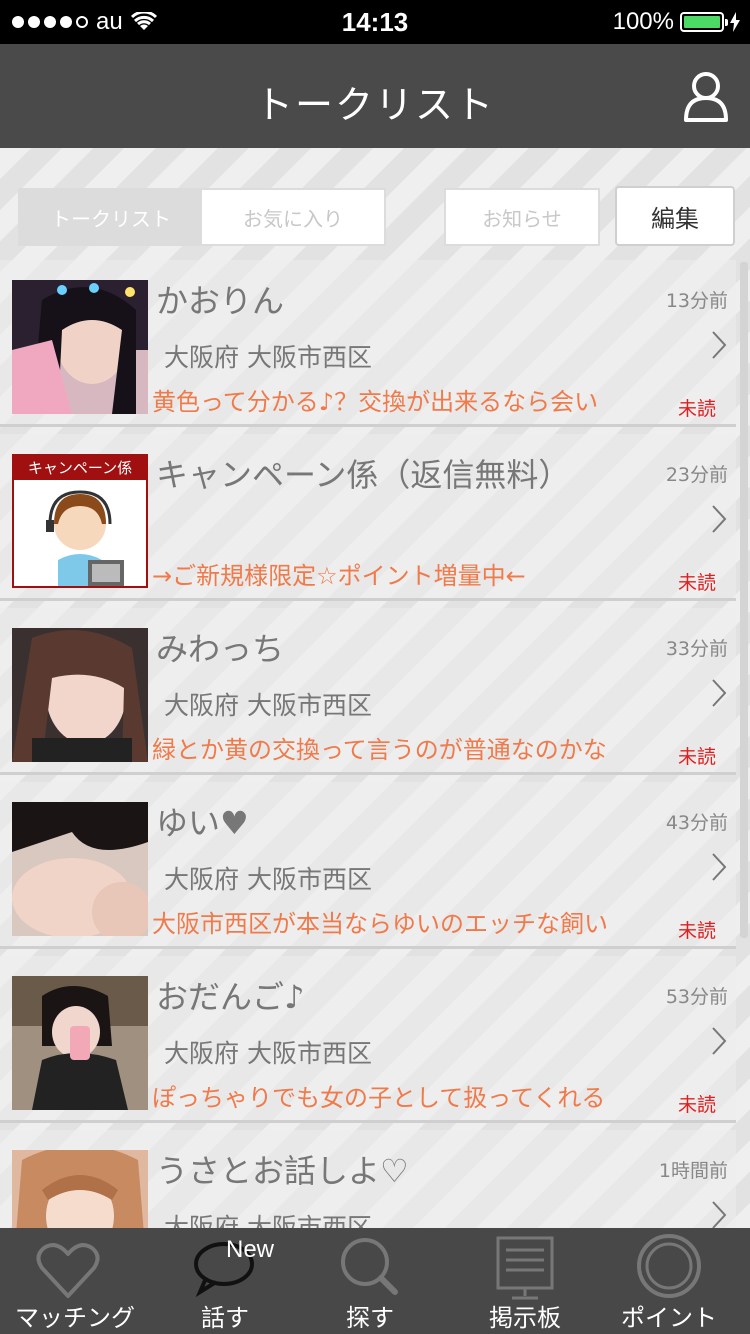 This screenshot has width=750, height=1334. What do you see at coordinates (643, 21) in the screenshot?
I see `battery-percent: 100%` at bounding box center [643, 21].